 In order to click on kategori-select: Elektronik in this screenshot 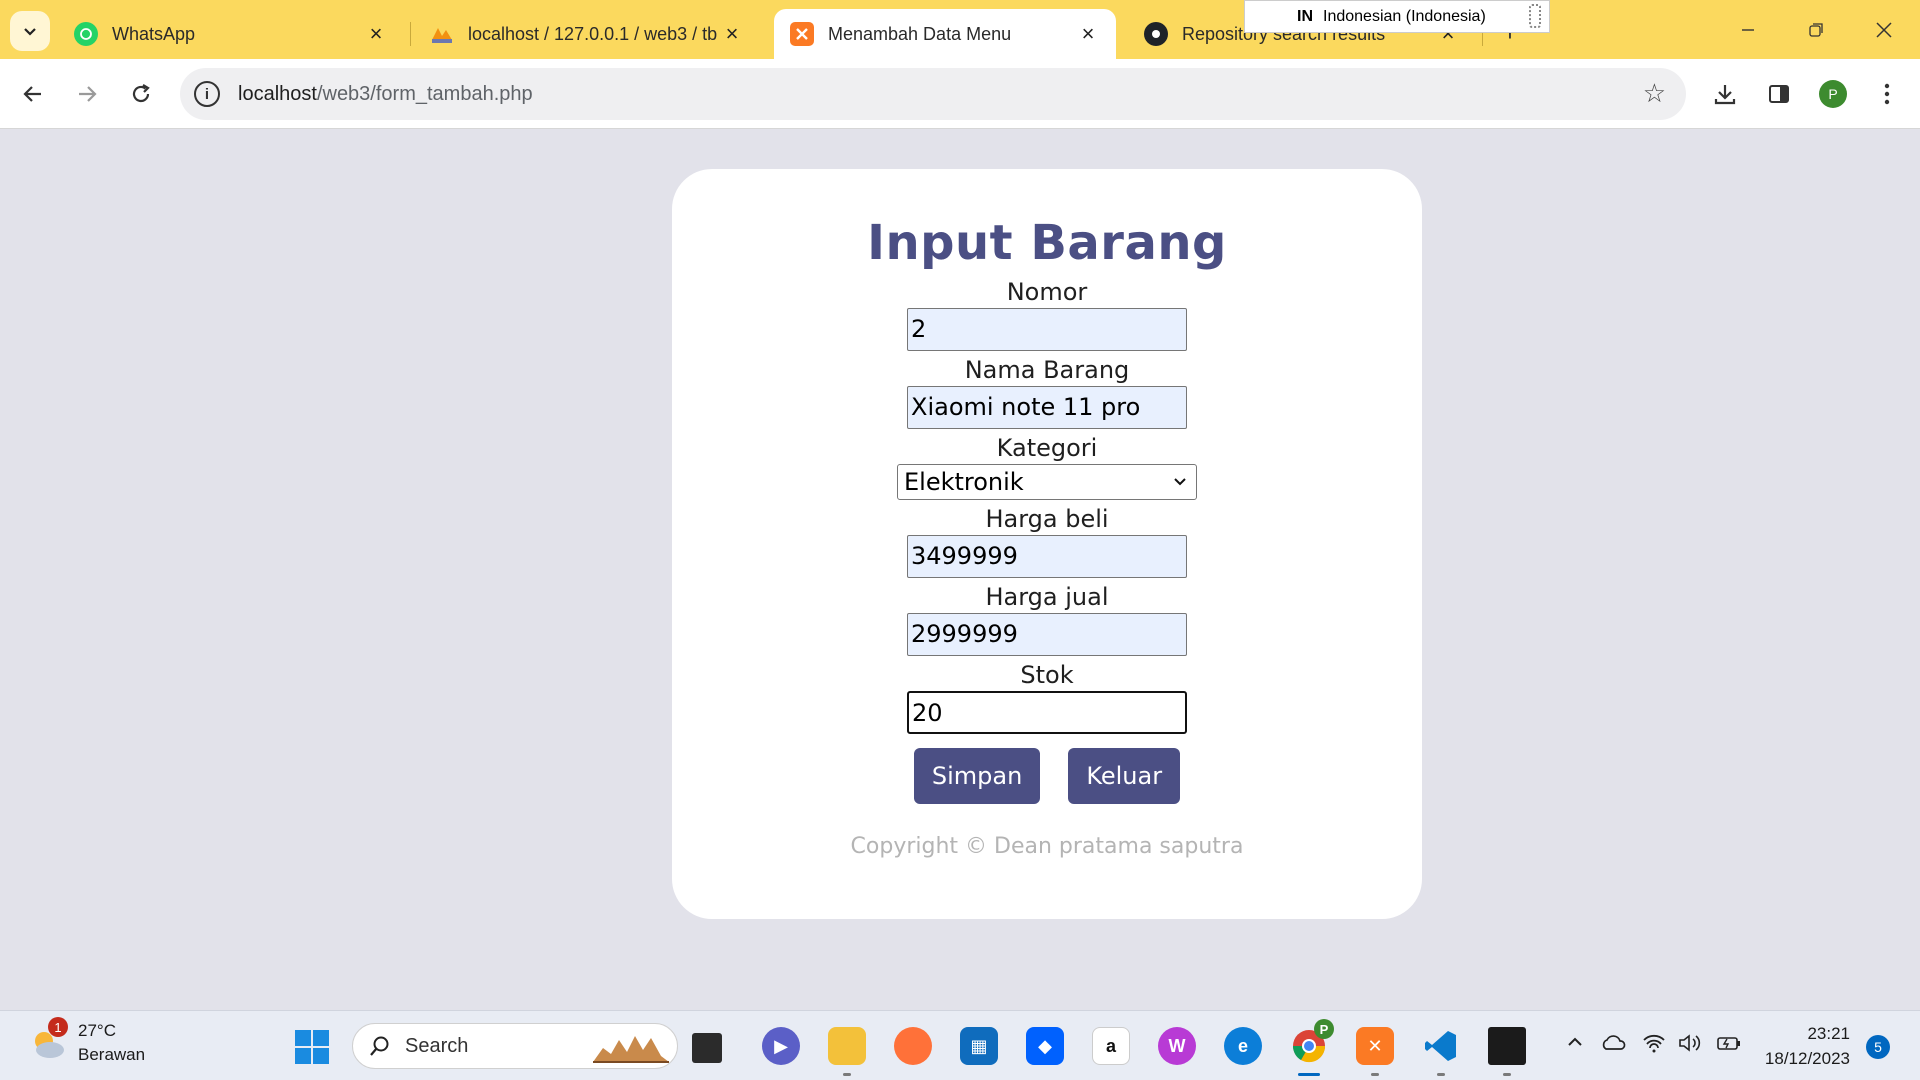, I will do `click(1047, 482)`.